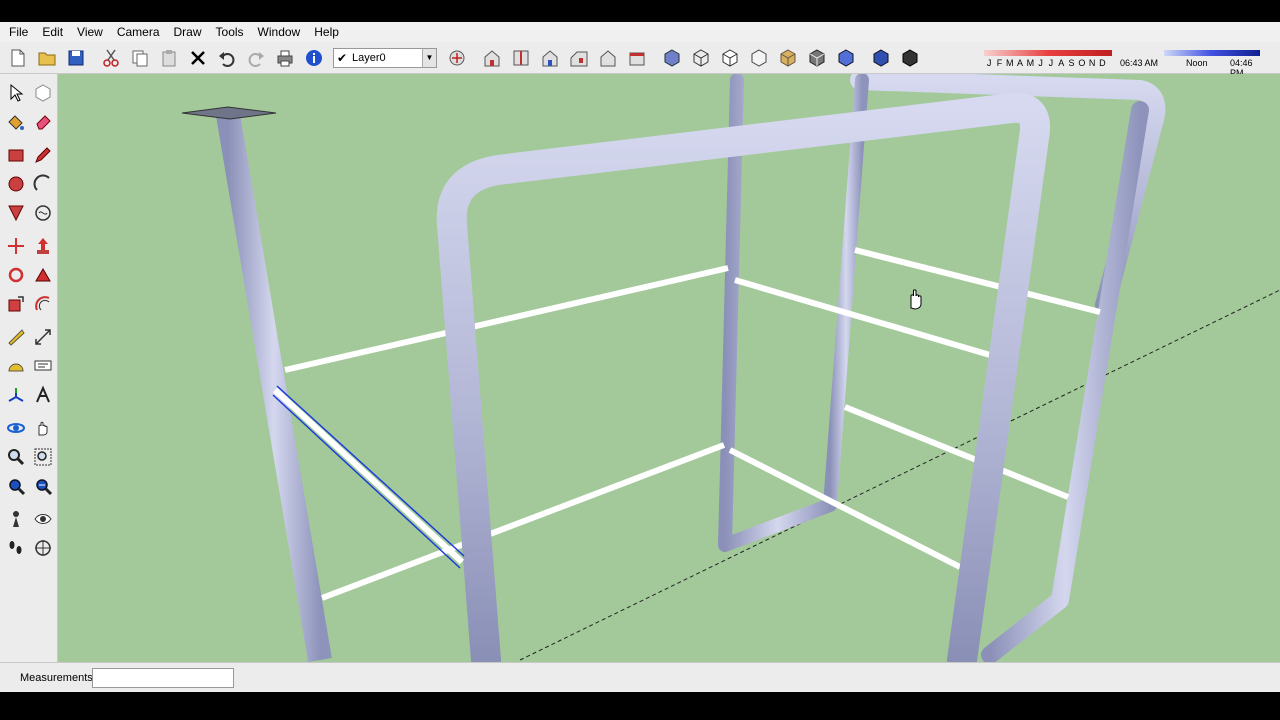 The height and width of the screenshot is (720, 1280). What do you see at coordinates (550, 58) in the screenshot?
I see `view-front-button` at bounding box center [550, 58].